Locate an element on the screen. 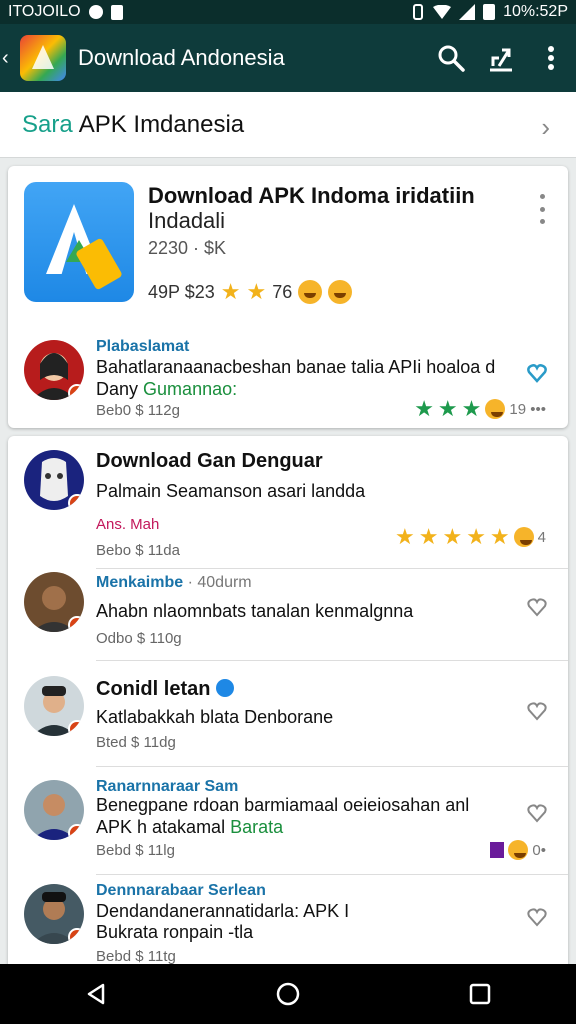  share-button is located at coordinates (501, 58).